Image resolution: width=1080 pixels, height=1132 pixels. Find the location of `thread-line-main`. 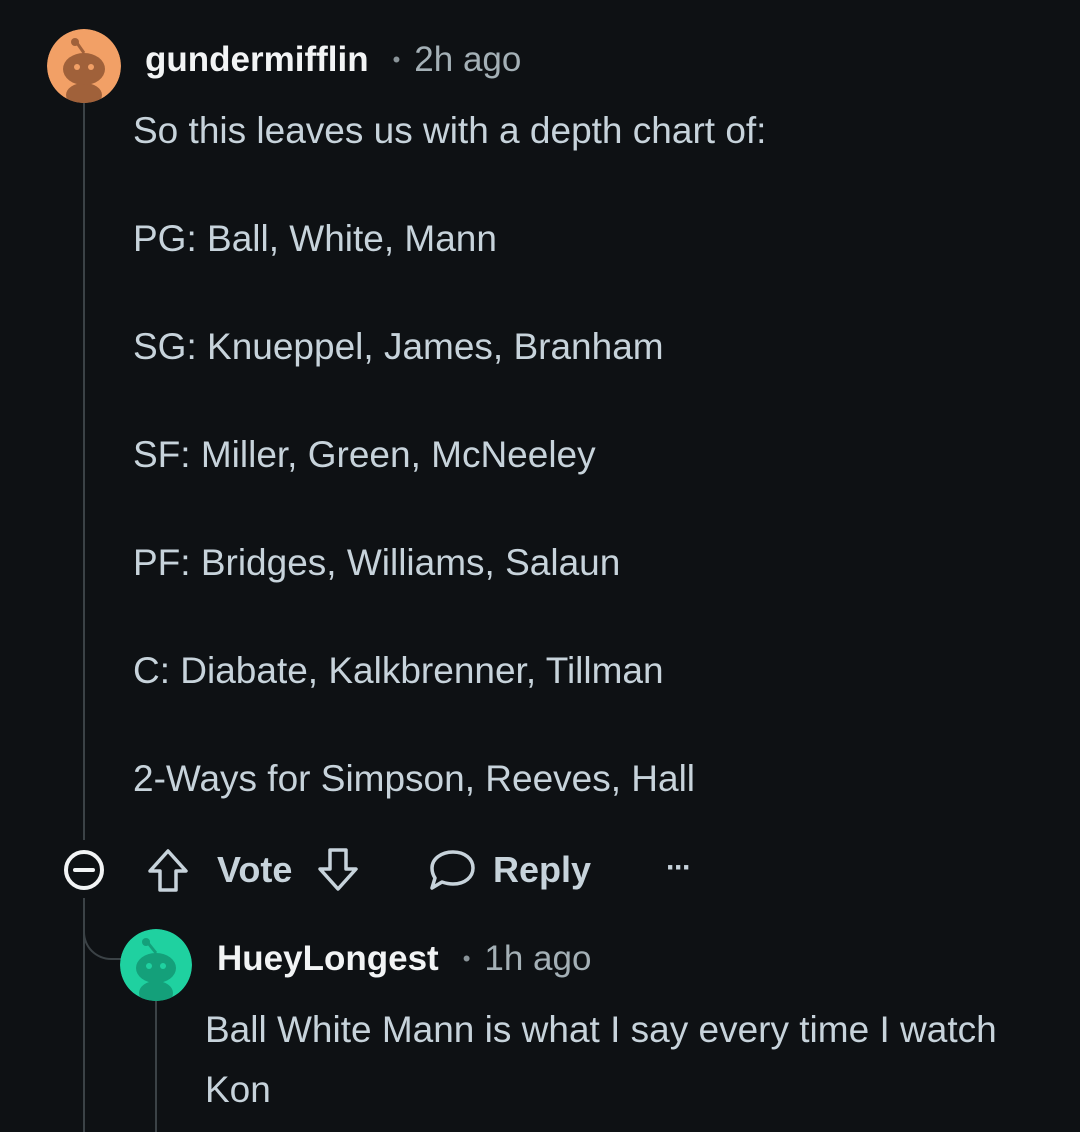

thread-line-main is located at coordinates (84, 470).